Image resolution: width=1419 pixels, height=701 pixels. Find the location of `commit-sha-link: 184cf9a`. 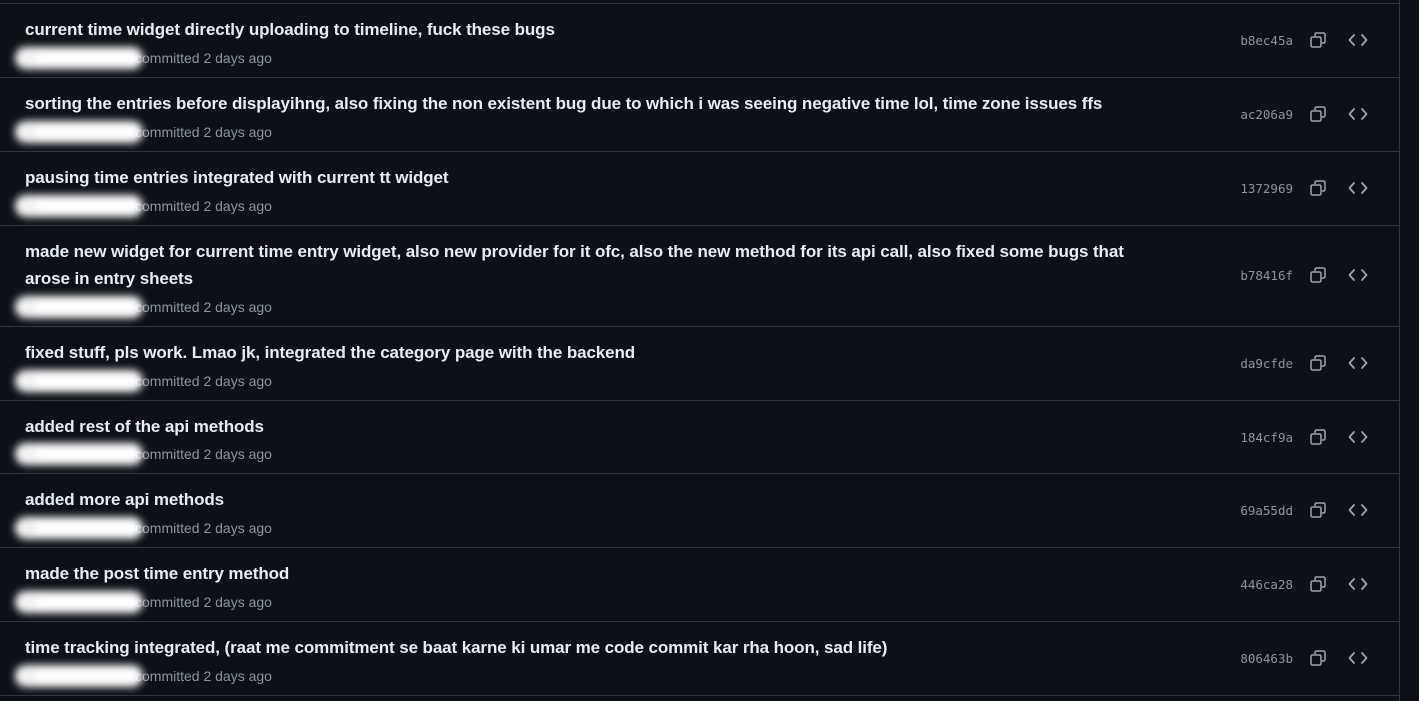

commit-sha-link: 184cf9a is located at coordinates (1266, 437).